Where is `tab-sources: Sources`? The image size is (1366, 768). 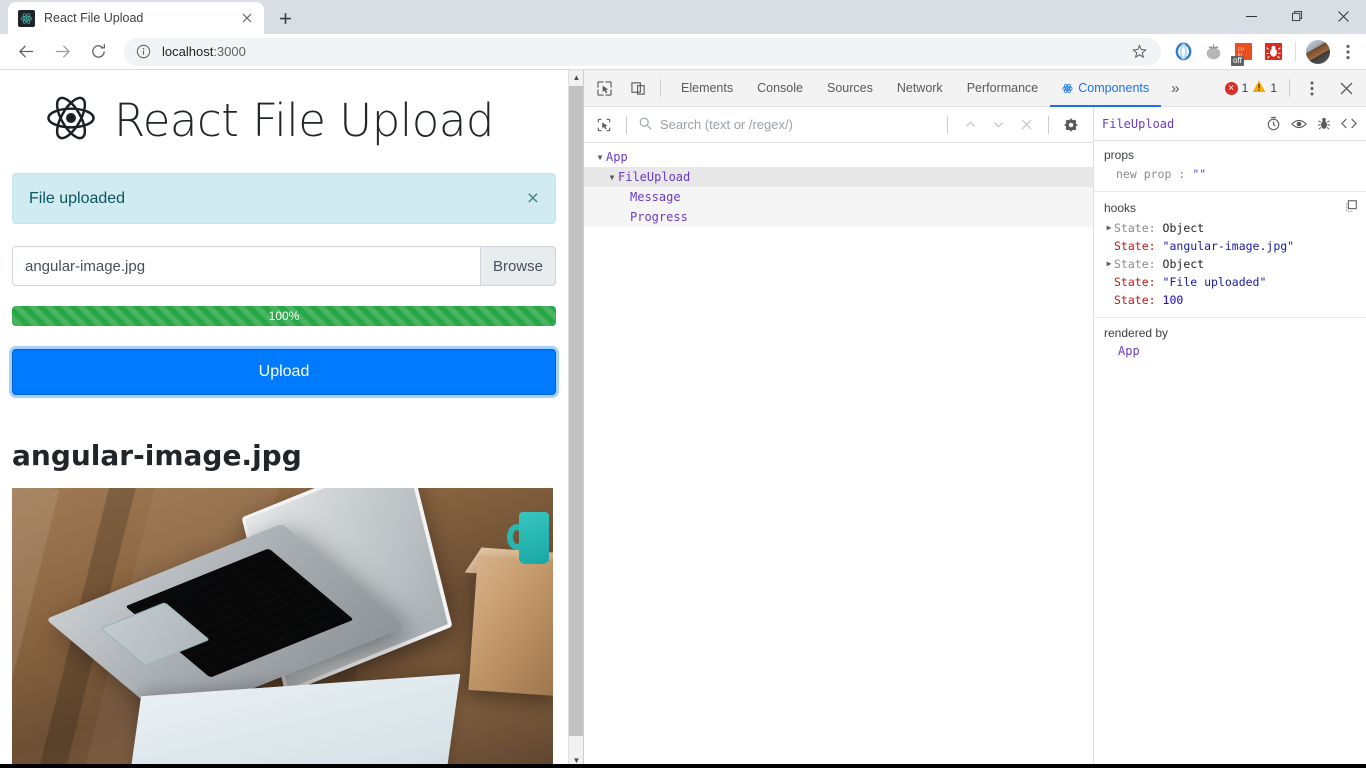 tab-sources: Sources is located at coordinates (850, 88).